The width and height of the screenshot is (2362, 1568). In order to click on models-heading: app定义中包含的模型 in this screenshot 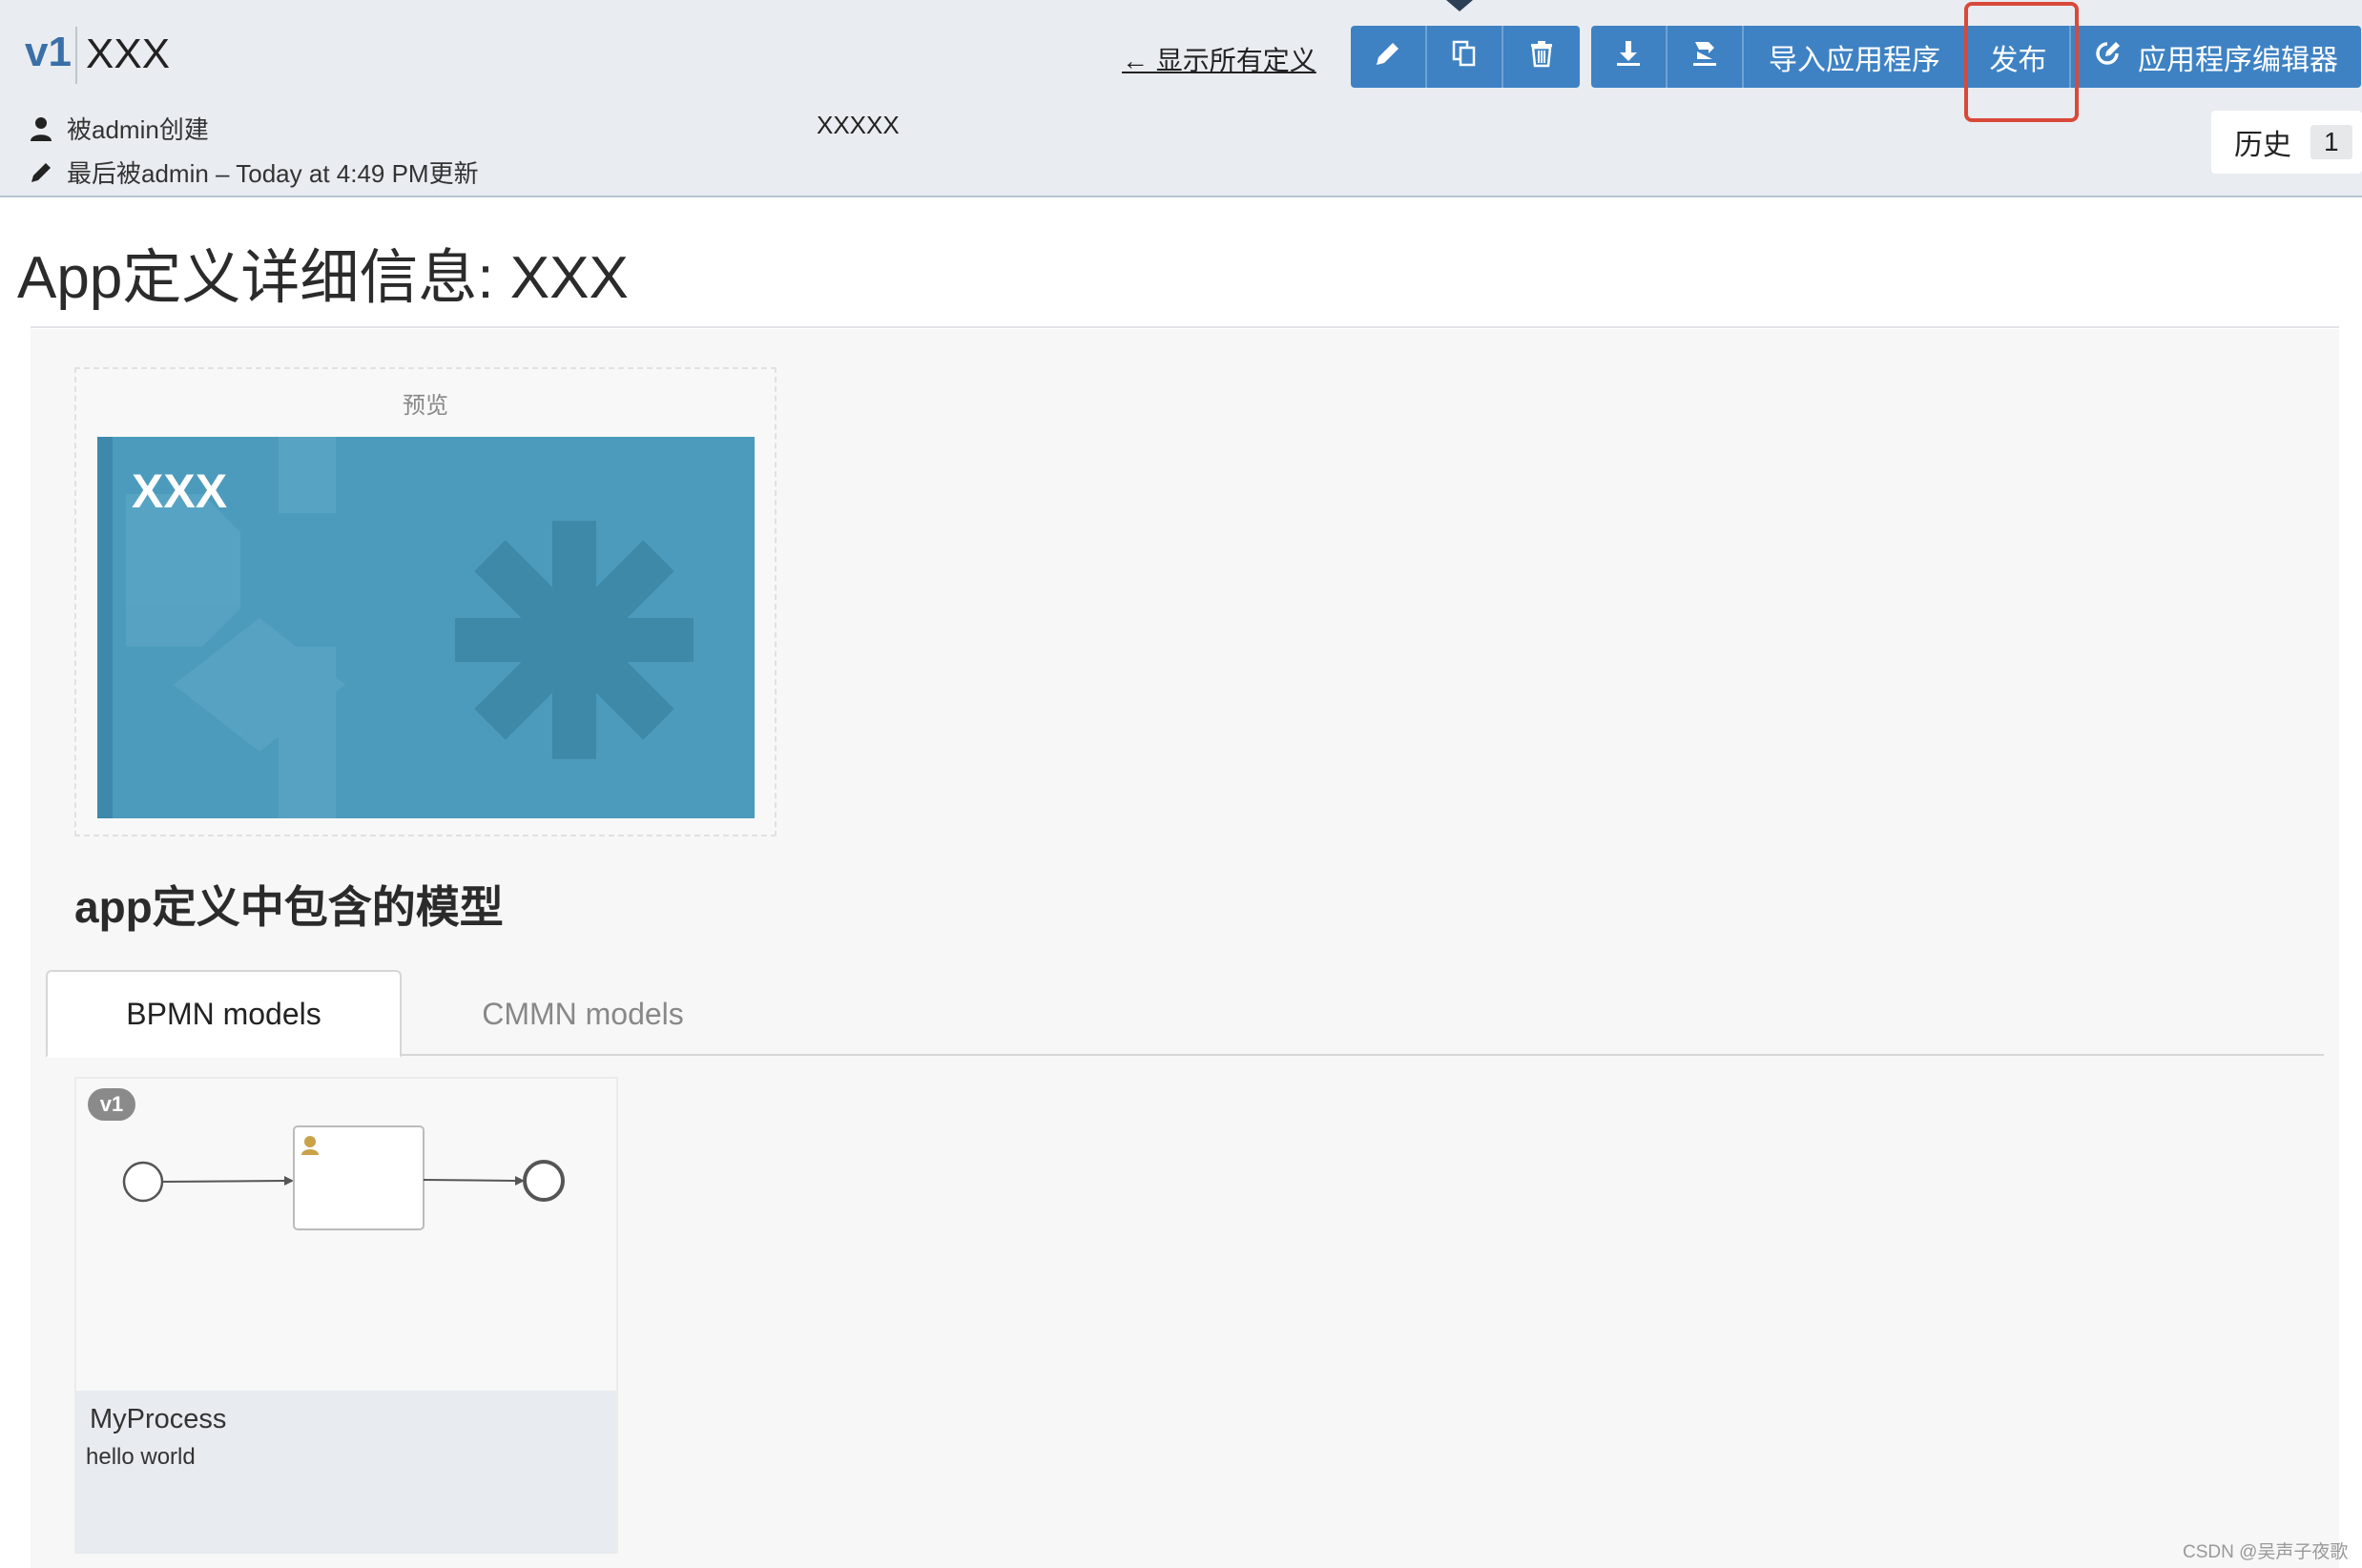, I will do `click(289, 907)`.